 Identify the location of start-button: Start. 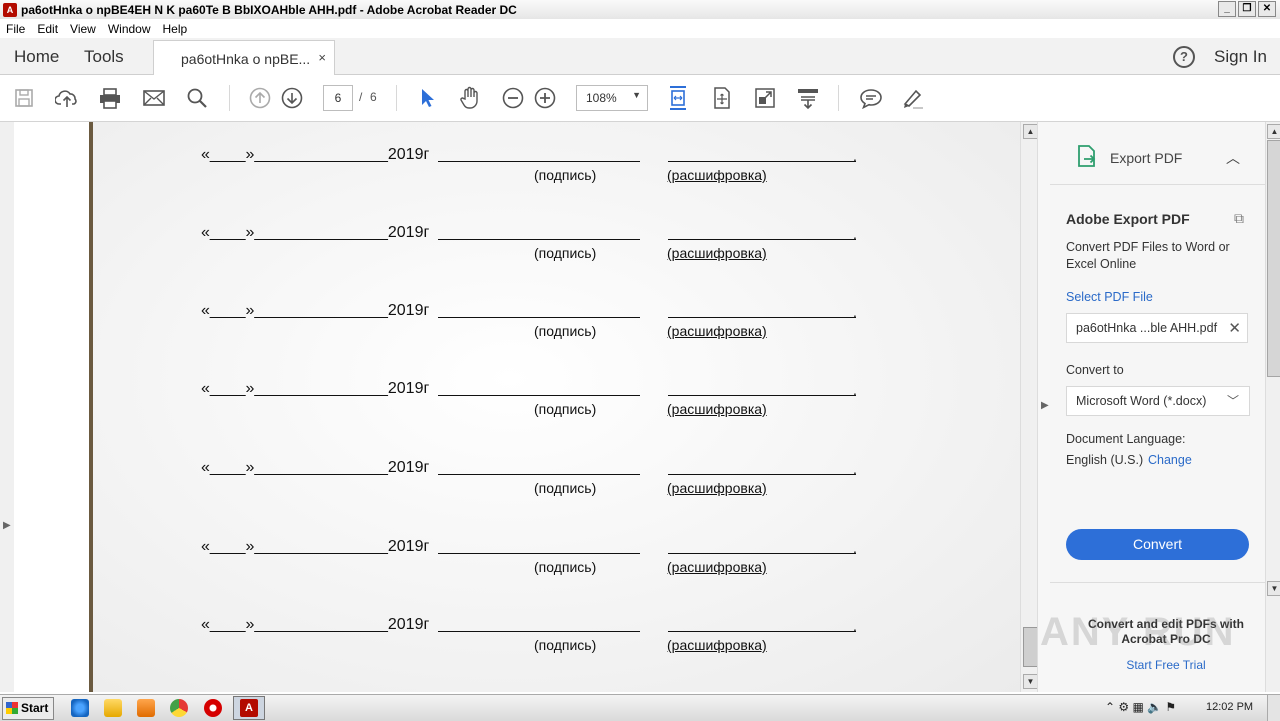
(28, 708).